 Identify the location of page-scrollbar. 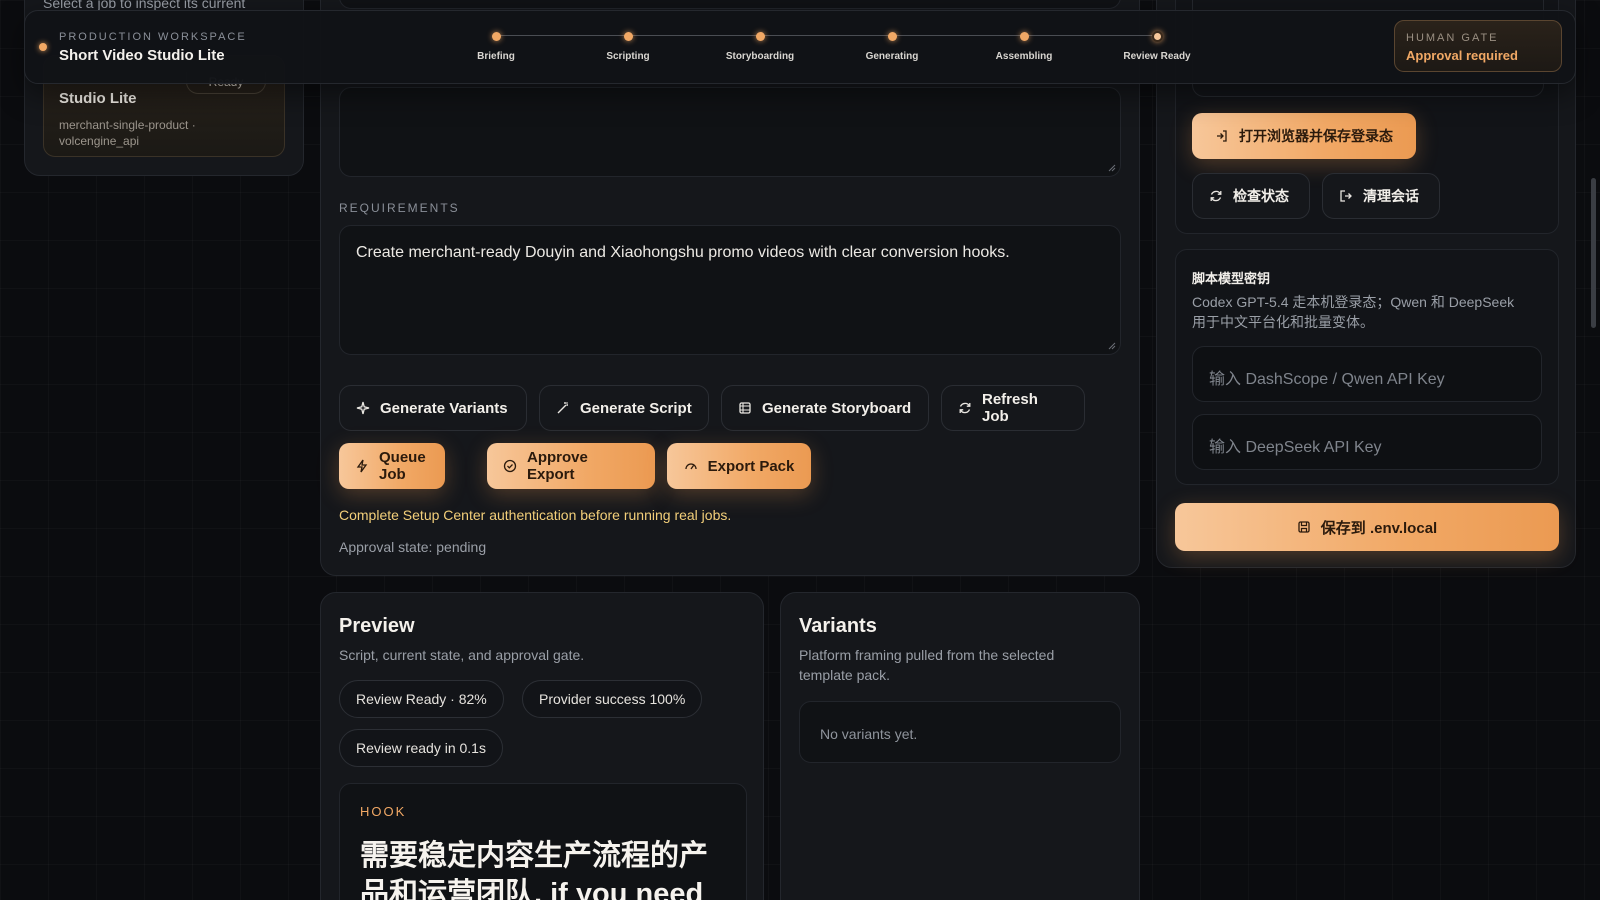
(1593, 253).